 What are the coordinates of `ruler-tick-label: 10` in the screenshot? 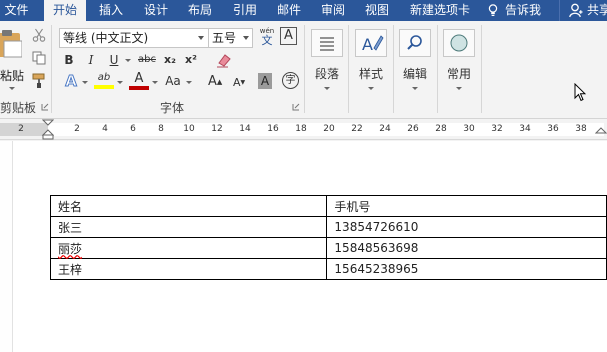 It's located at (189, 129).